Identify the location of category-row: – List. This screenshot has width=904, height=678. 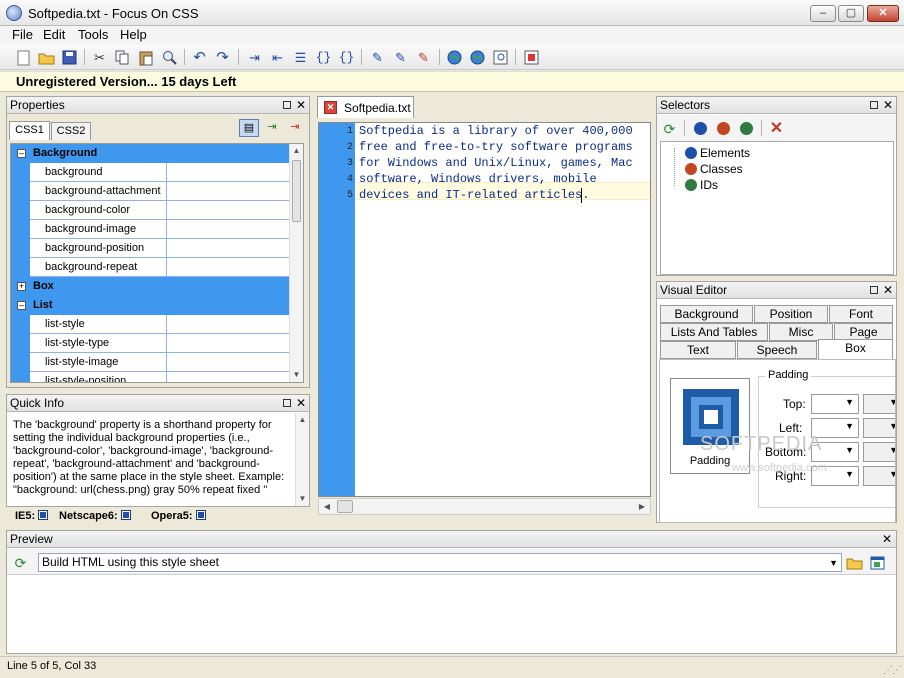
(150, 305).